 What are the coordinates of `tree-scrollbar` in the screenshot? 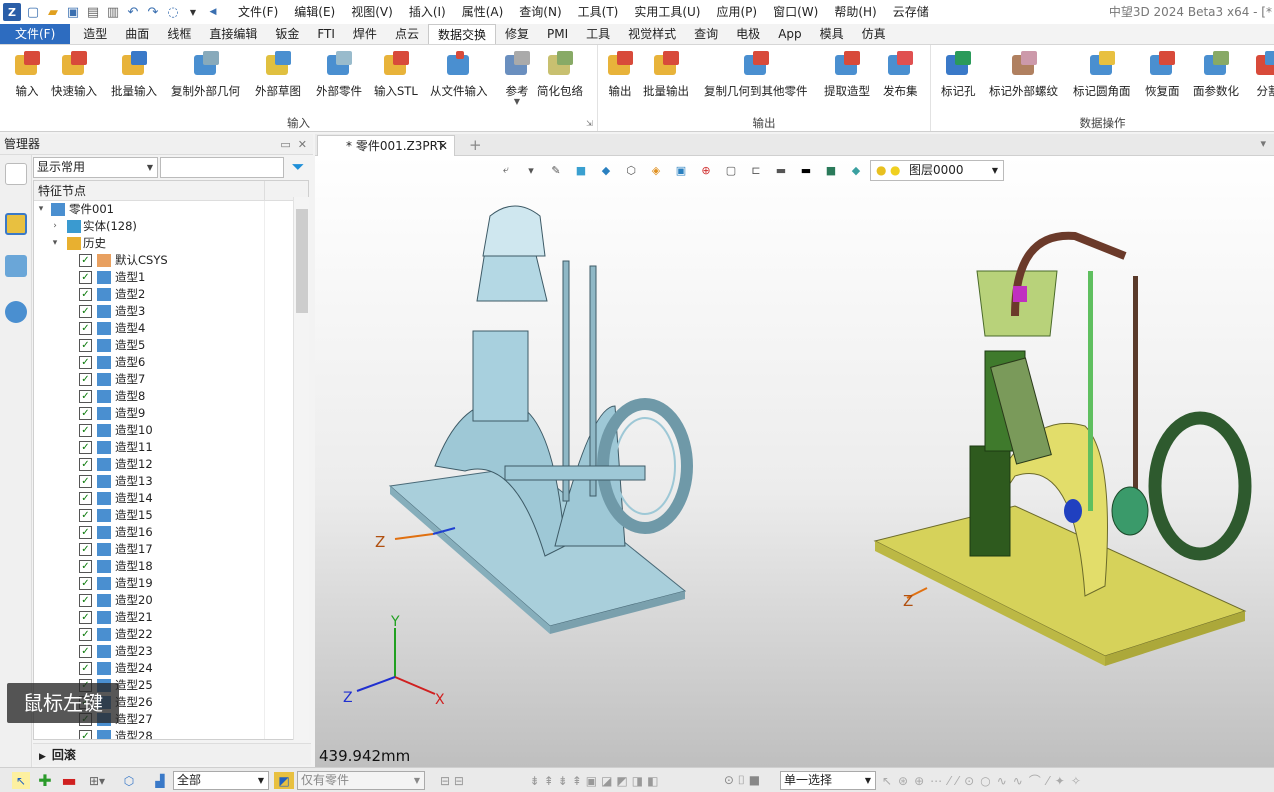 It's located at (301, 468).